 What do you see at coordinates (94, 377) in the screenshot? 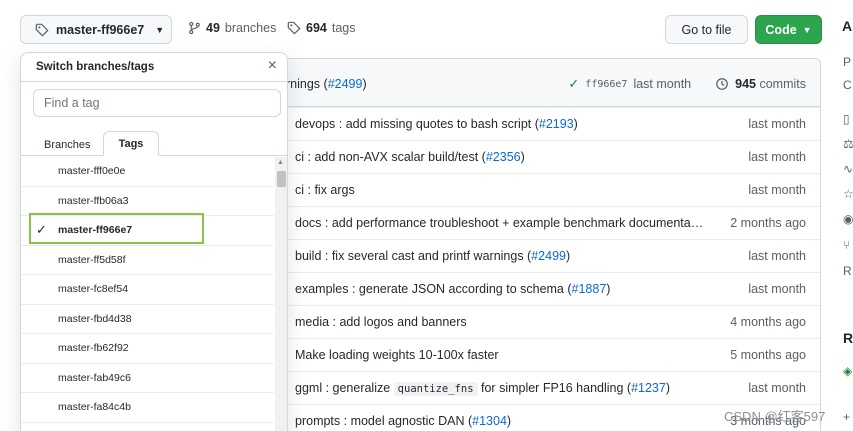
I see `tag-name: master-fab49c6` at bounding box center [94, 377].